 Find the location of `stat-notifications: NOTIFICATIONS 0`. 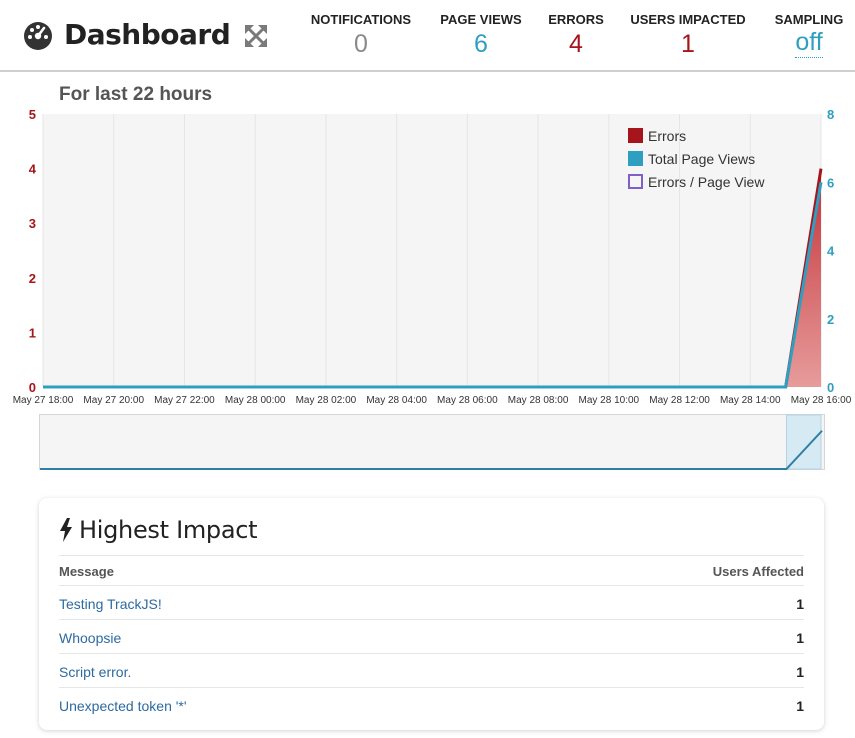

stat-notifications: NOTIFICATIONS 0 is located at coordinates (361, 35).